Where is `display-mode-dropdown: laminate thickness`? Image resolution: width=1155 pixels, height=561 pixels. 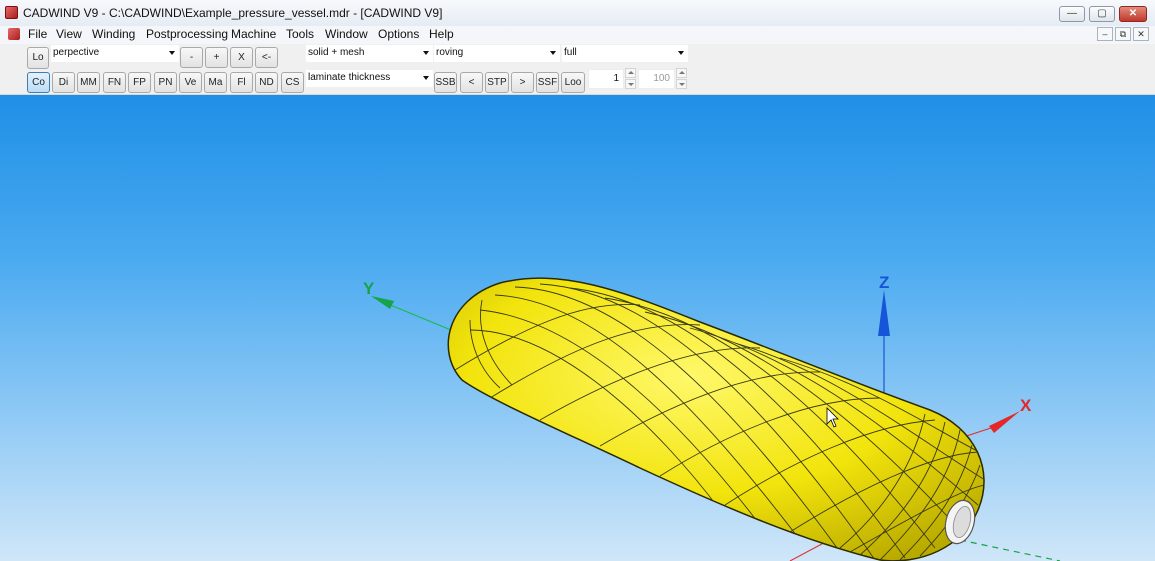
display-mode-dropdown: laminate thickness is located at coordinates (369, 78).